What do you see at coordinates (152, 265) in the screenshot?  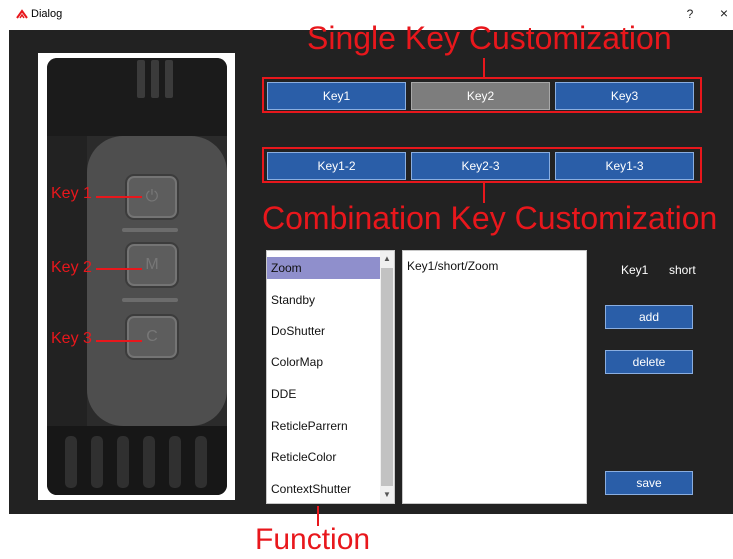 I see `device-key-2: M` at bounding box center [152, 265].